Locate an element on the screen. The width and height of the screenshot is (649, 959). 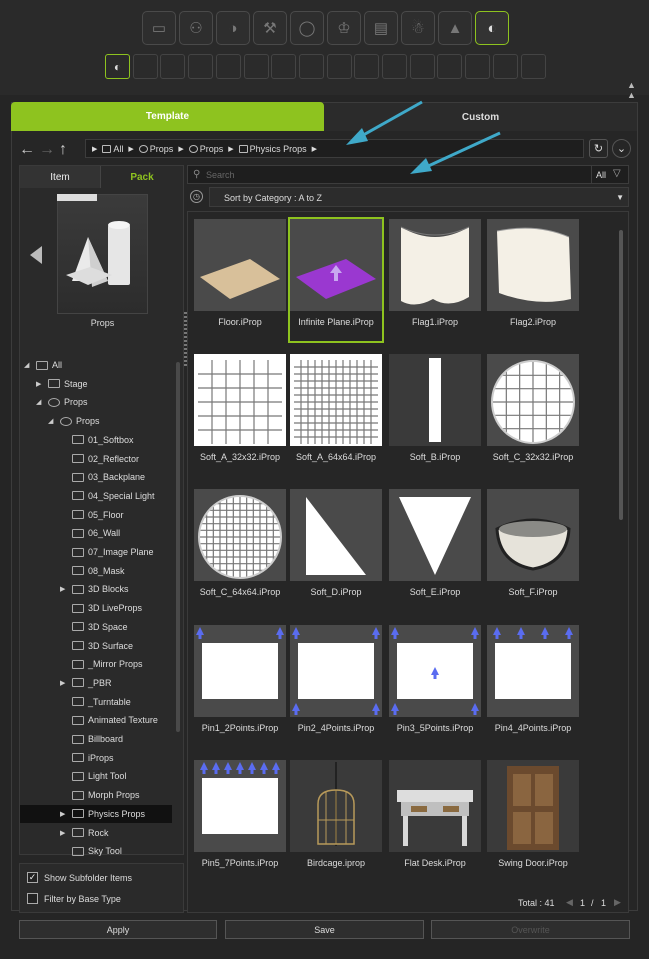
prev-page-icon: ◀ is located at coordinates (569, 902).